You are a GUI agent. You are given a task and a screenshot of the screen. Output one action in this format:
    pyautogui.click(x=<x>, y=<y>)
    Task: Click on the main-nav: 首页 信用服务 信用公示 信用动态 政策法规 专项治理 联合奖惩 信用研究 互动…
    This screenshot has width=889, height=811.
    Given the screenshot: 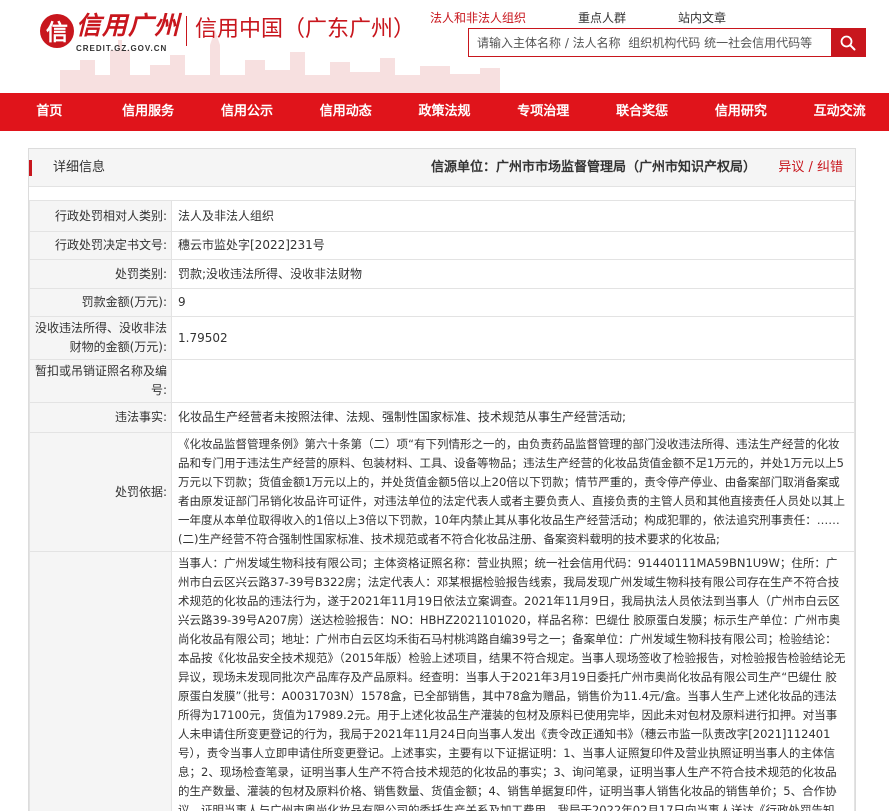 What is the action you would take?
    pyautogui.click(x=444, y=112)
    